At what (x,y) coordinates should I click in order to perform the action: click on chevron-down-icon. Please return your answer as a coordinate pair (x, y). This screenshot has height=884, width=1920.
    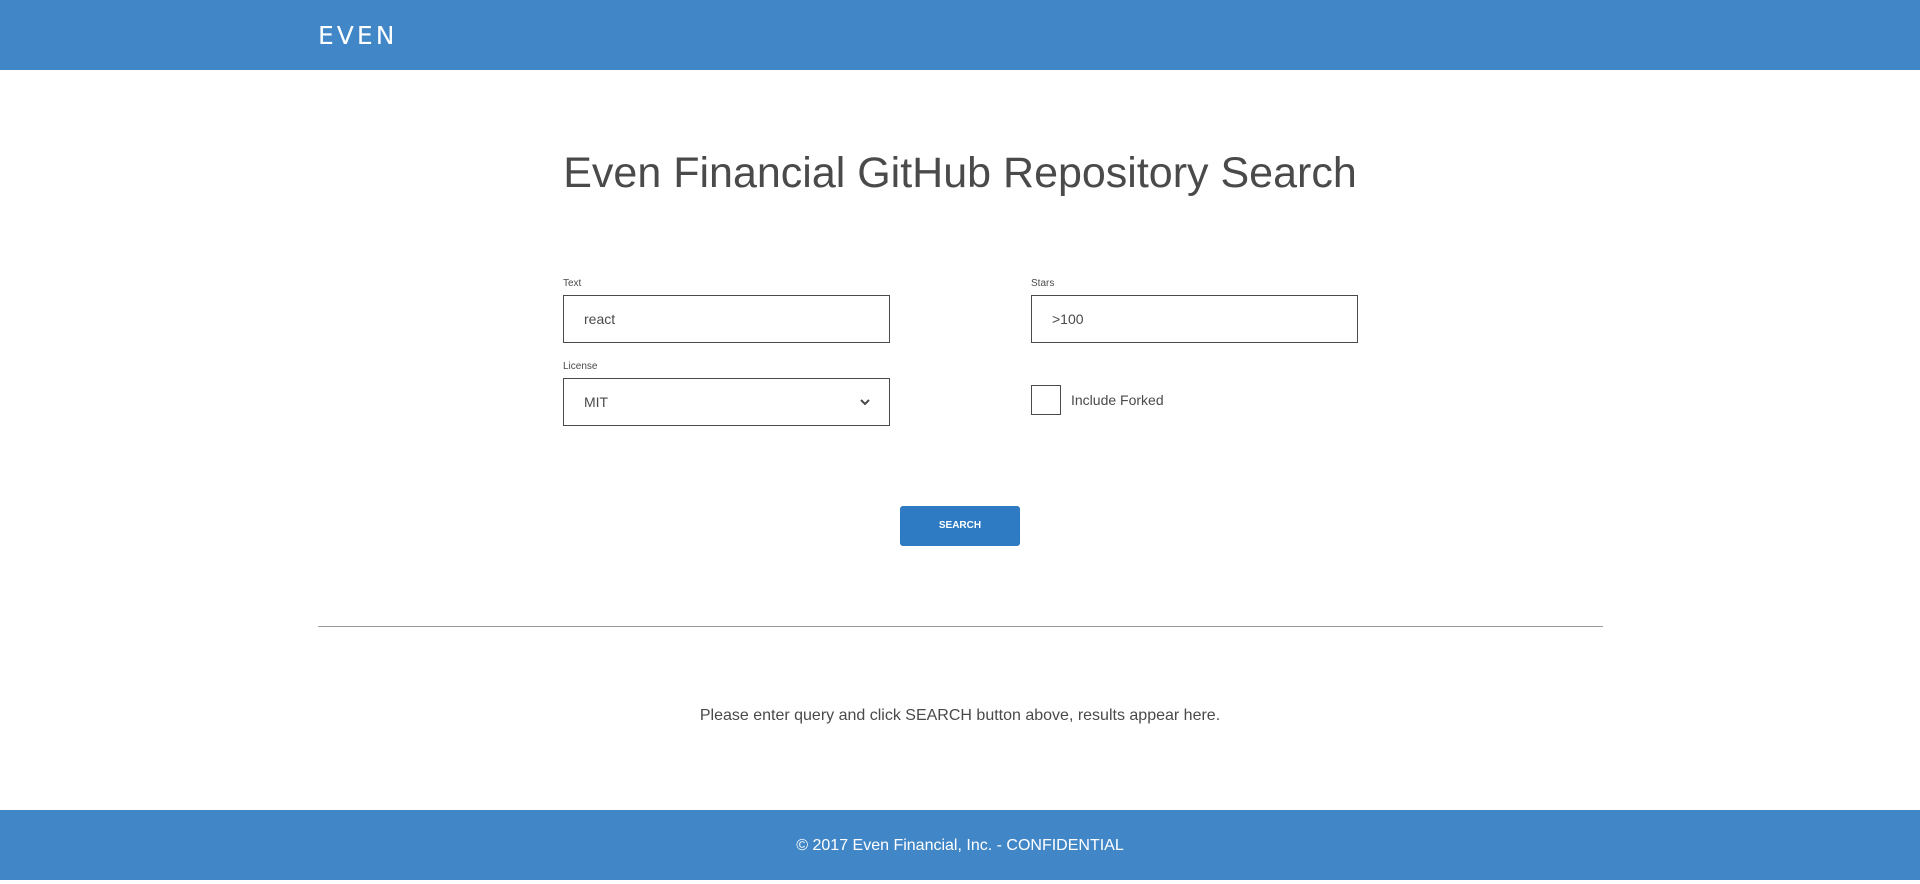
    Looking at the image, I should click on (865, 402).